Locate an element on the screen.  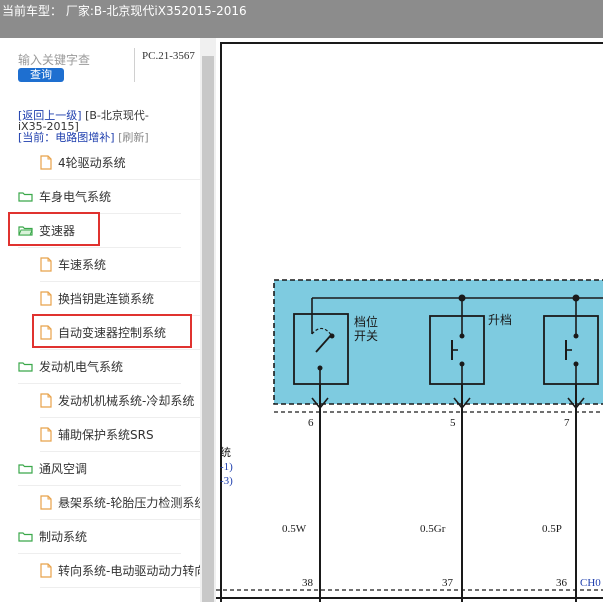
tree-item: 4轮驱动系统 is located at coordinates (121, 162).